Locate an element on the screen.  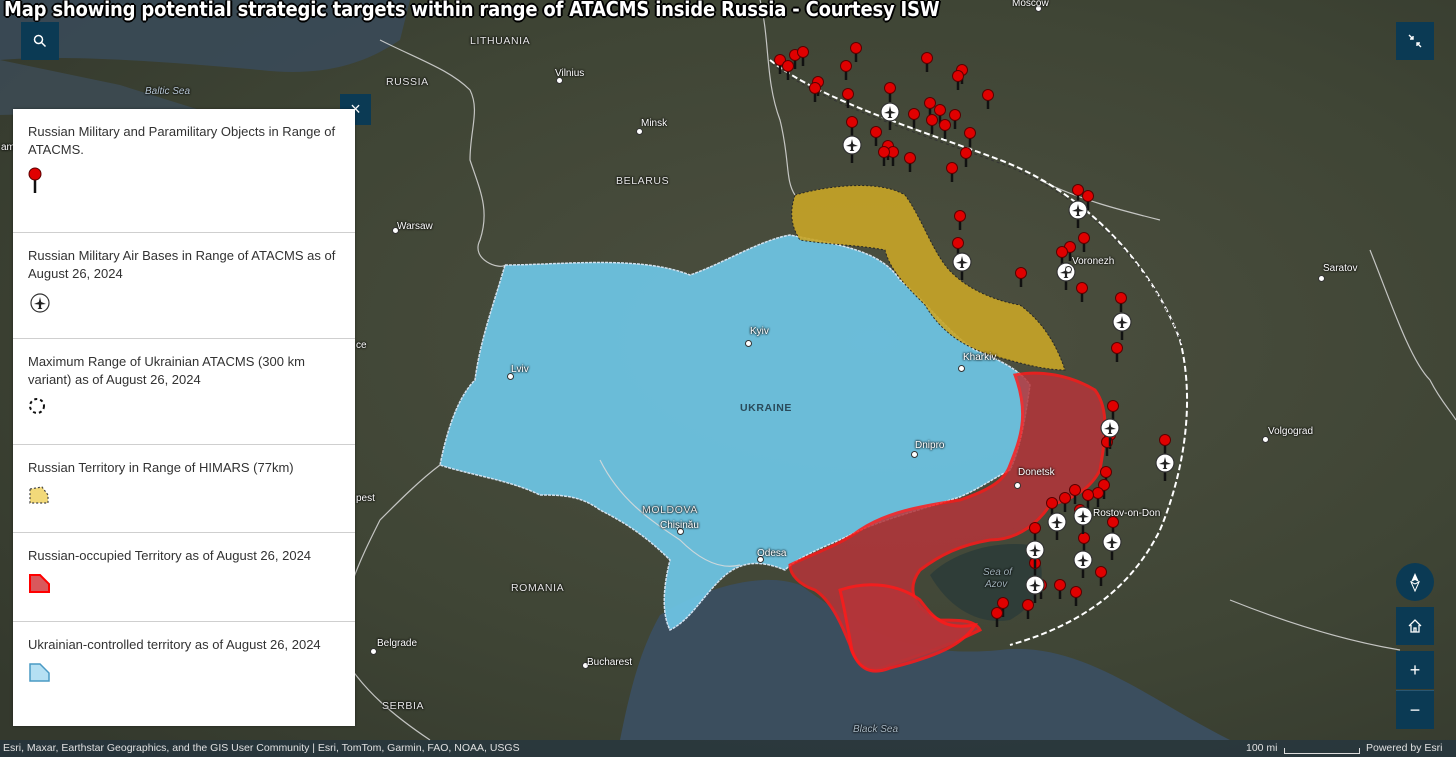
label-baltic-sea: Baltic Sea is located at coordinates (168, 91).